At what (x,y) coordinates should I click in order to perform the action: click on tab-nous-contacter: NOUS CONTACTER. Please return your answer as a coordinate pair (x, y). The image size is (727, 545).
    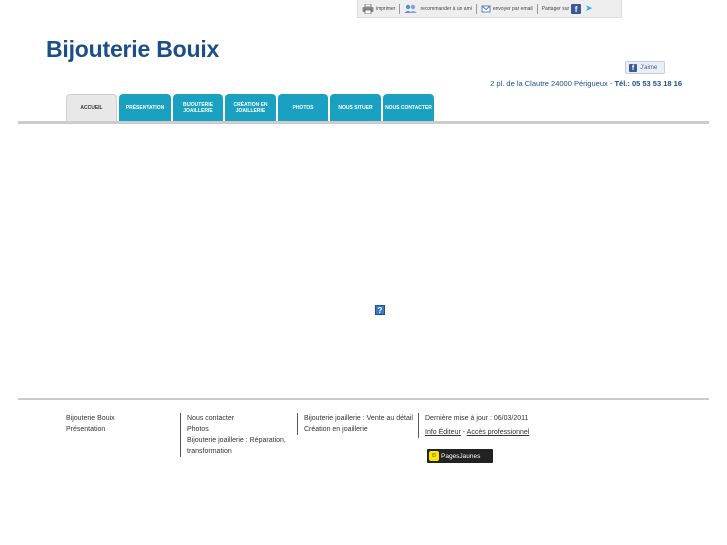
    Looking at the image, I should click on (408, 107).